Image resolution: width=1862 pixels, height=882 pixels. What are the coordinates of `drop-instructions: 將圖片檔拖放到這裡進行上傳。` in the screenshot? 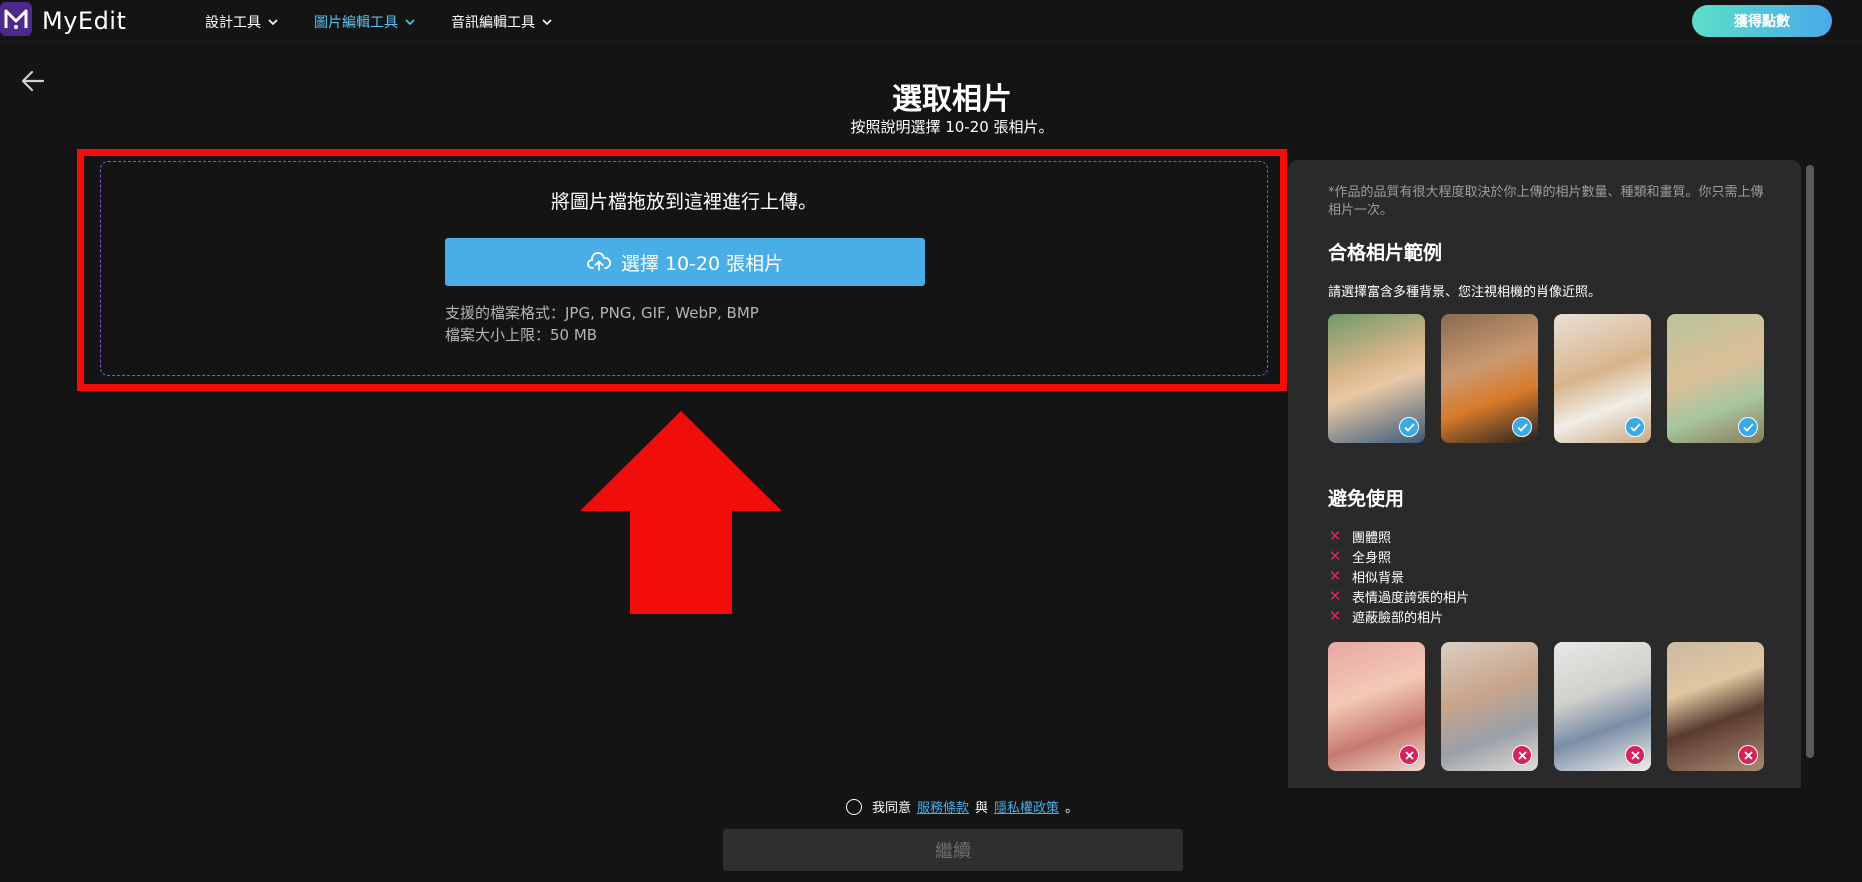 It's located at (683, 202).